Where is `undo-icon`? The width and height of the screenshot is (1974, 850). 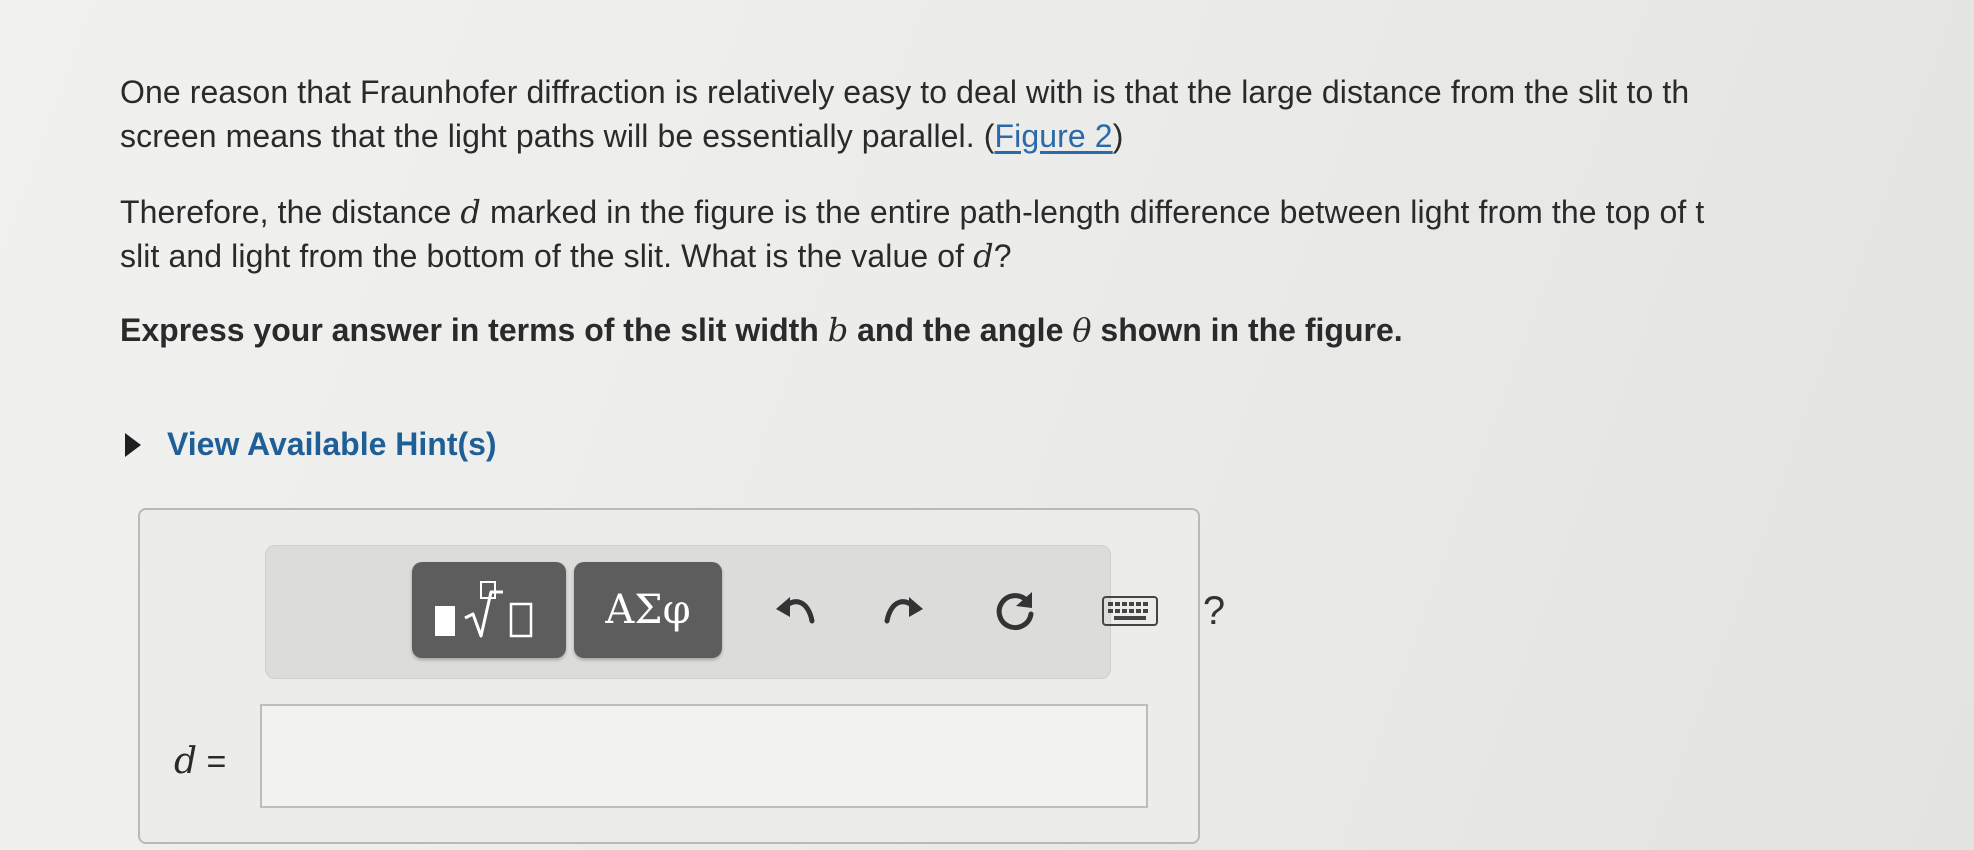
undo-icon is located at coordinates (795, 610).